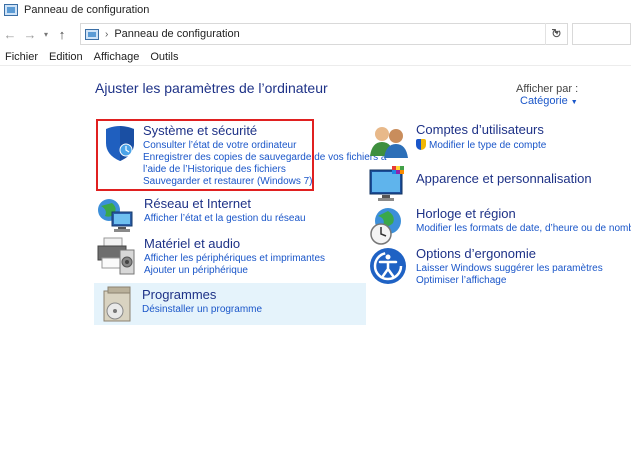 Image resolution: width=631 pixels, height=450 pixels. What do you see at coordinates (176, 34) in the screenshot?
I see `breadcrumb: Panneau de configuration` at bounding box center [176, 34].